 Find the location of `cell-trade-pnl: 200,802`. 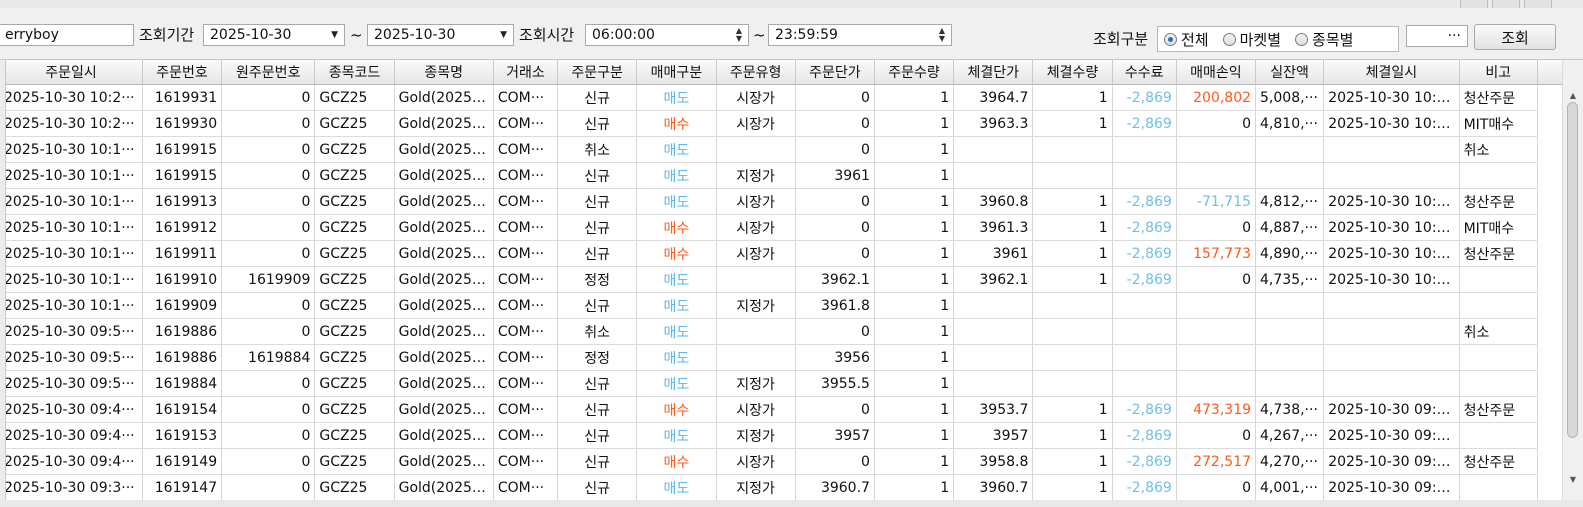

cell-trade-pnl: 200,802 is located at coordinates (1216, 97).